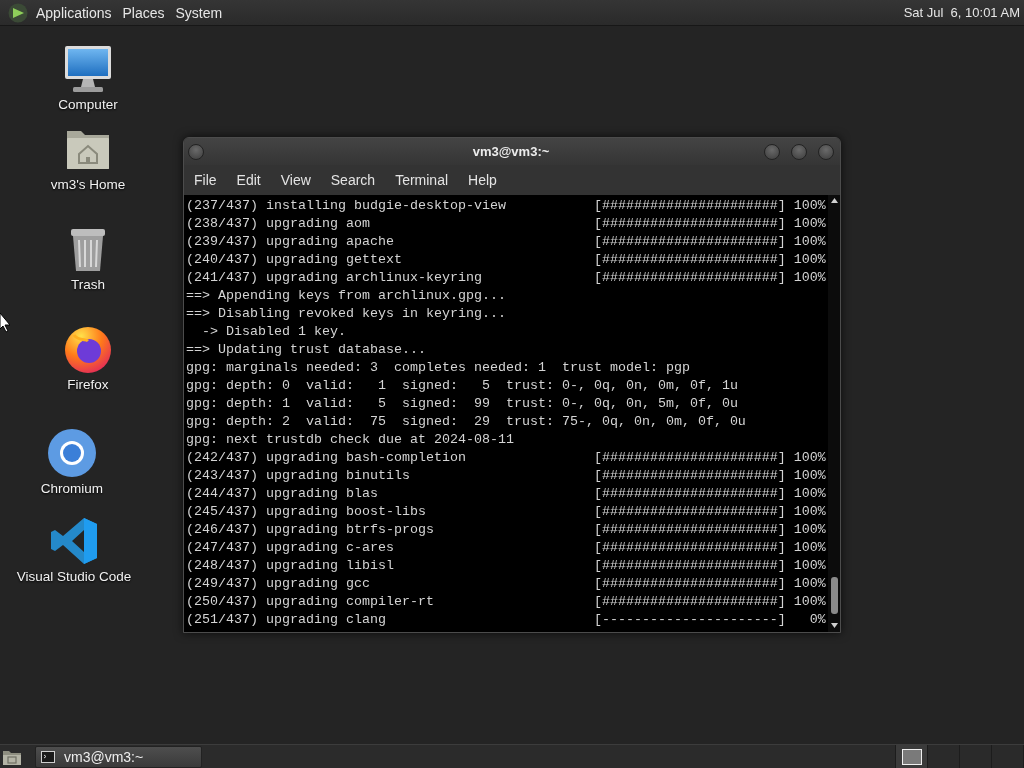 The height and width of the screenshot is (768, 1024). Describe the element at coordinates (466, 422) in the screenshot. I see `terminal-line: gpg: depth: 2 valid: 75 signed: 29 trust: 75-, 0q, 0n, 0m, 0f, 0u` at that location.